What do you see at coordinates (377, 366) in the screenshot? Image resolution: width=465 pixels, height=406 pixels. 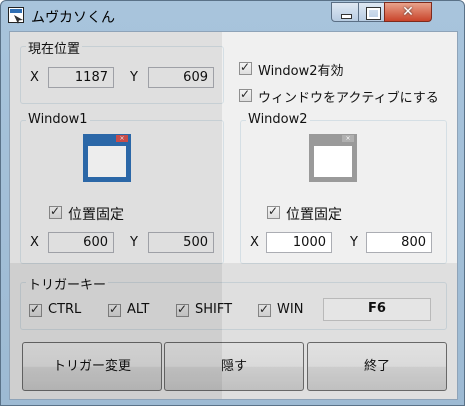 I see `exit-button: 終了` at bounding box center [377, 366].